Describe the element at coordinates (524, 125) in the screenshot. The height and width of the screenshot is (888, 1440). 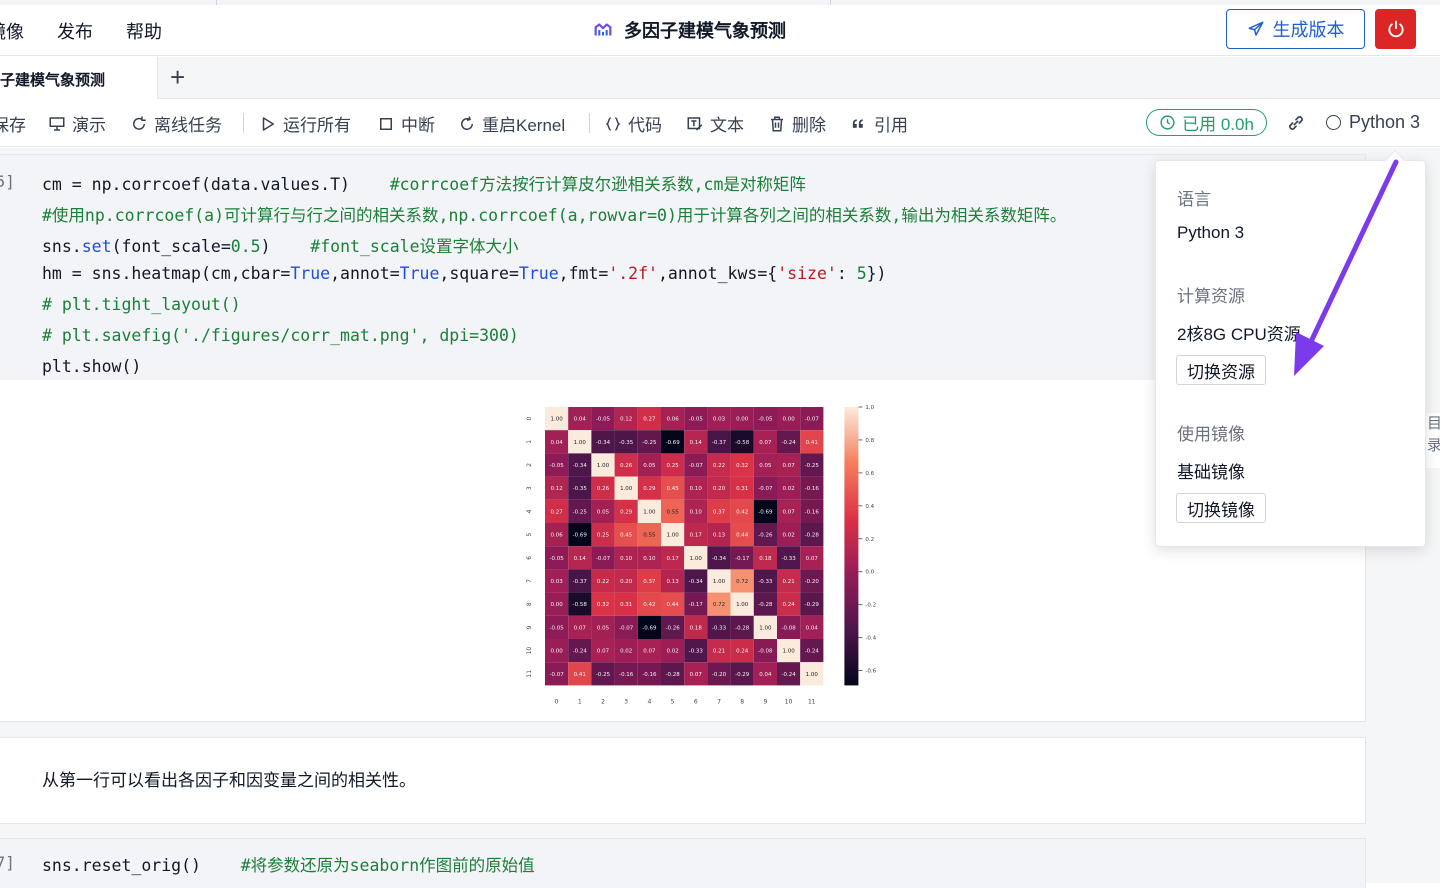
I see `restart-kernel-label: 重启Kernel` at that location.